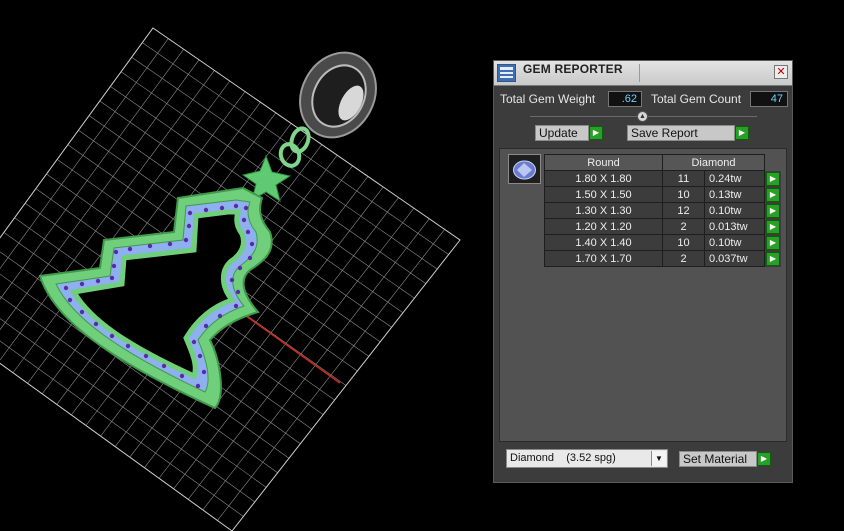  What do you see at coordinates (764, 459) in the screenshot?
I see `set-material-go-icon: ▶` at bounding box center [764, 459].